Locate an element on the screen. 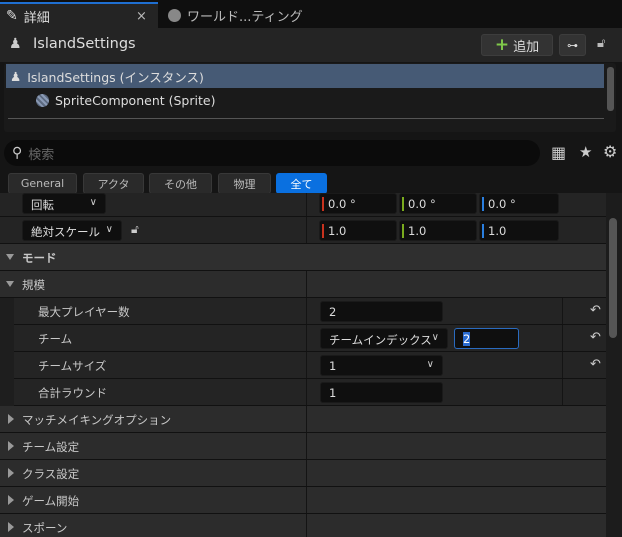 The image size is (622, 537). rotation-z: 0.0 ° is located at coordinates (519, 203).